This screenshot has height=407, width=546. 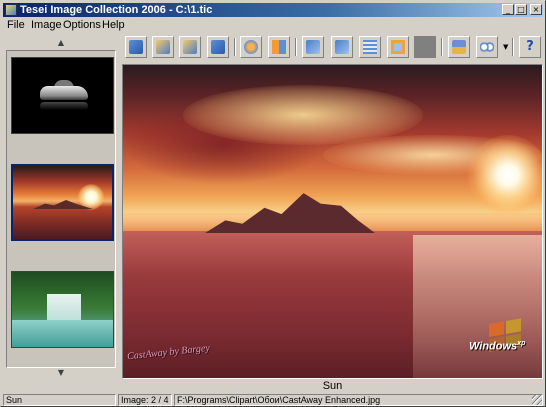 I want to click on island-shape, so click(x=290, y=213).